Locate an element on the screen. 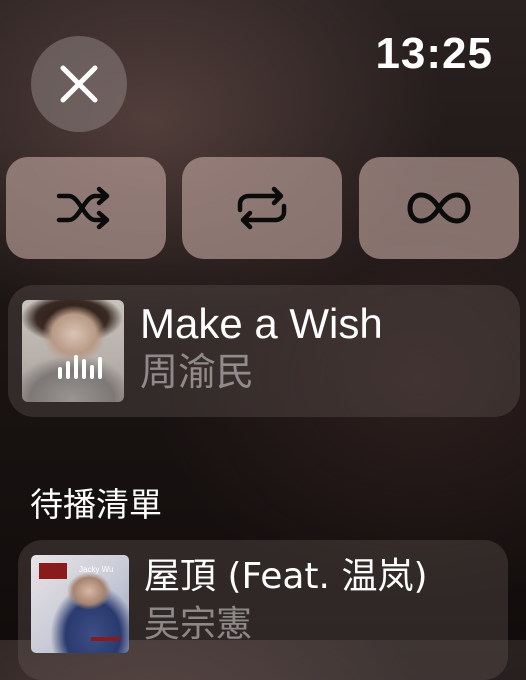 This screenshot has width=526, height=680. queue-album-art: Jacky Wu is located at coordinates (80, 604).